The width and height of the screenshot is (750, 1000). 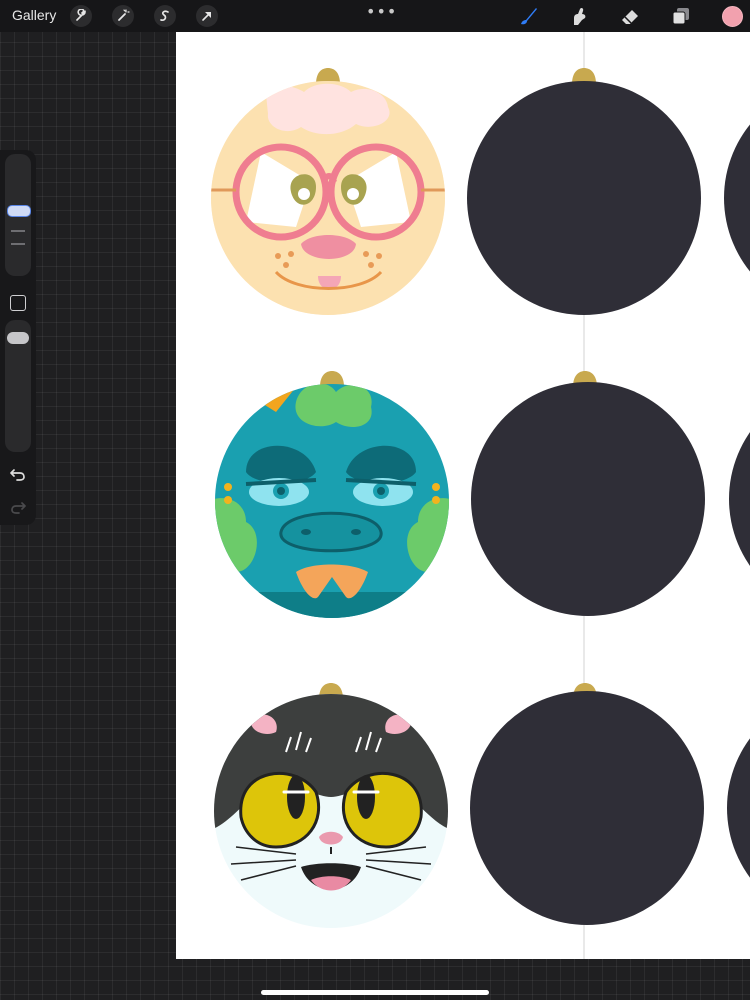 I want to click on transform-arrow-icon, so click(x=207, y=16).